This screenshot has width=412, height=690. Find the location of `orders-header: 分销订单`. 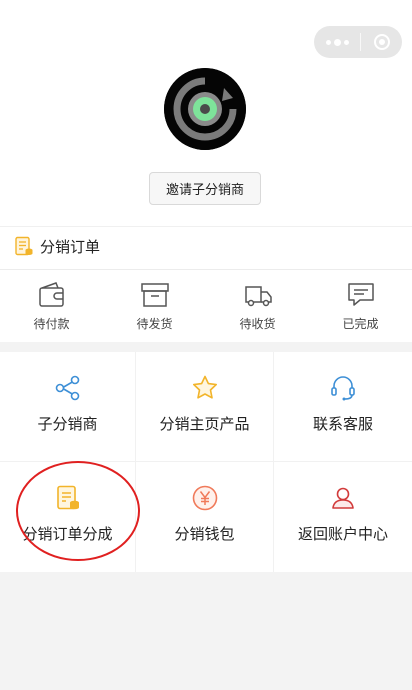

orders-header: 分销订单 is located at coordinates (57, 246).